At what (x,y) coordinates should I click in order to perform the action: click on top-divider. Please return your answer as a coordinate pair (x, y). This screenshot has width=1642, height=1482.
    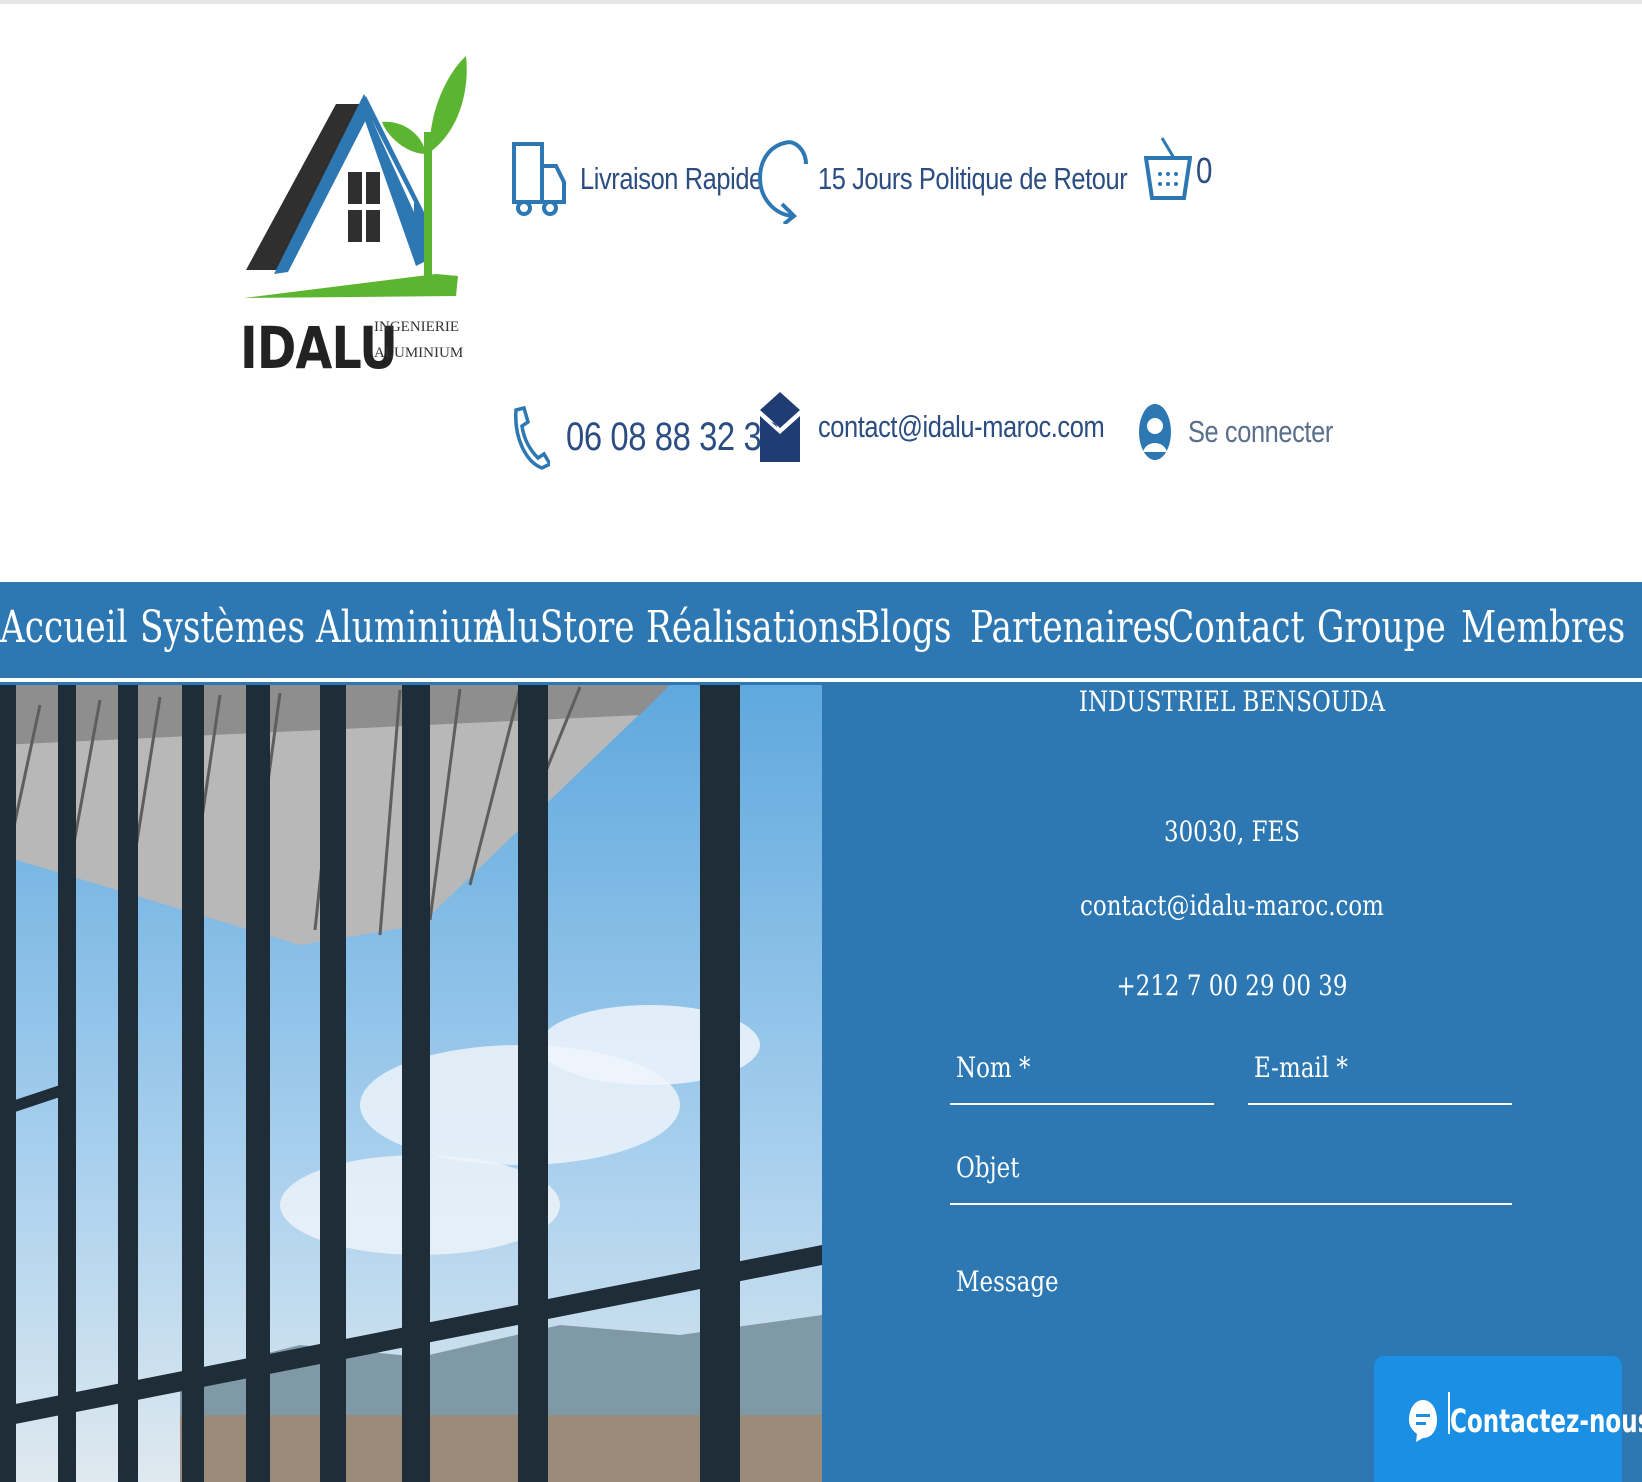
    Looking at the image, I should click on (821, 2).